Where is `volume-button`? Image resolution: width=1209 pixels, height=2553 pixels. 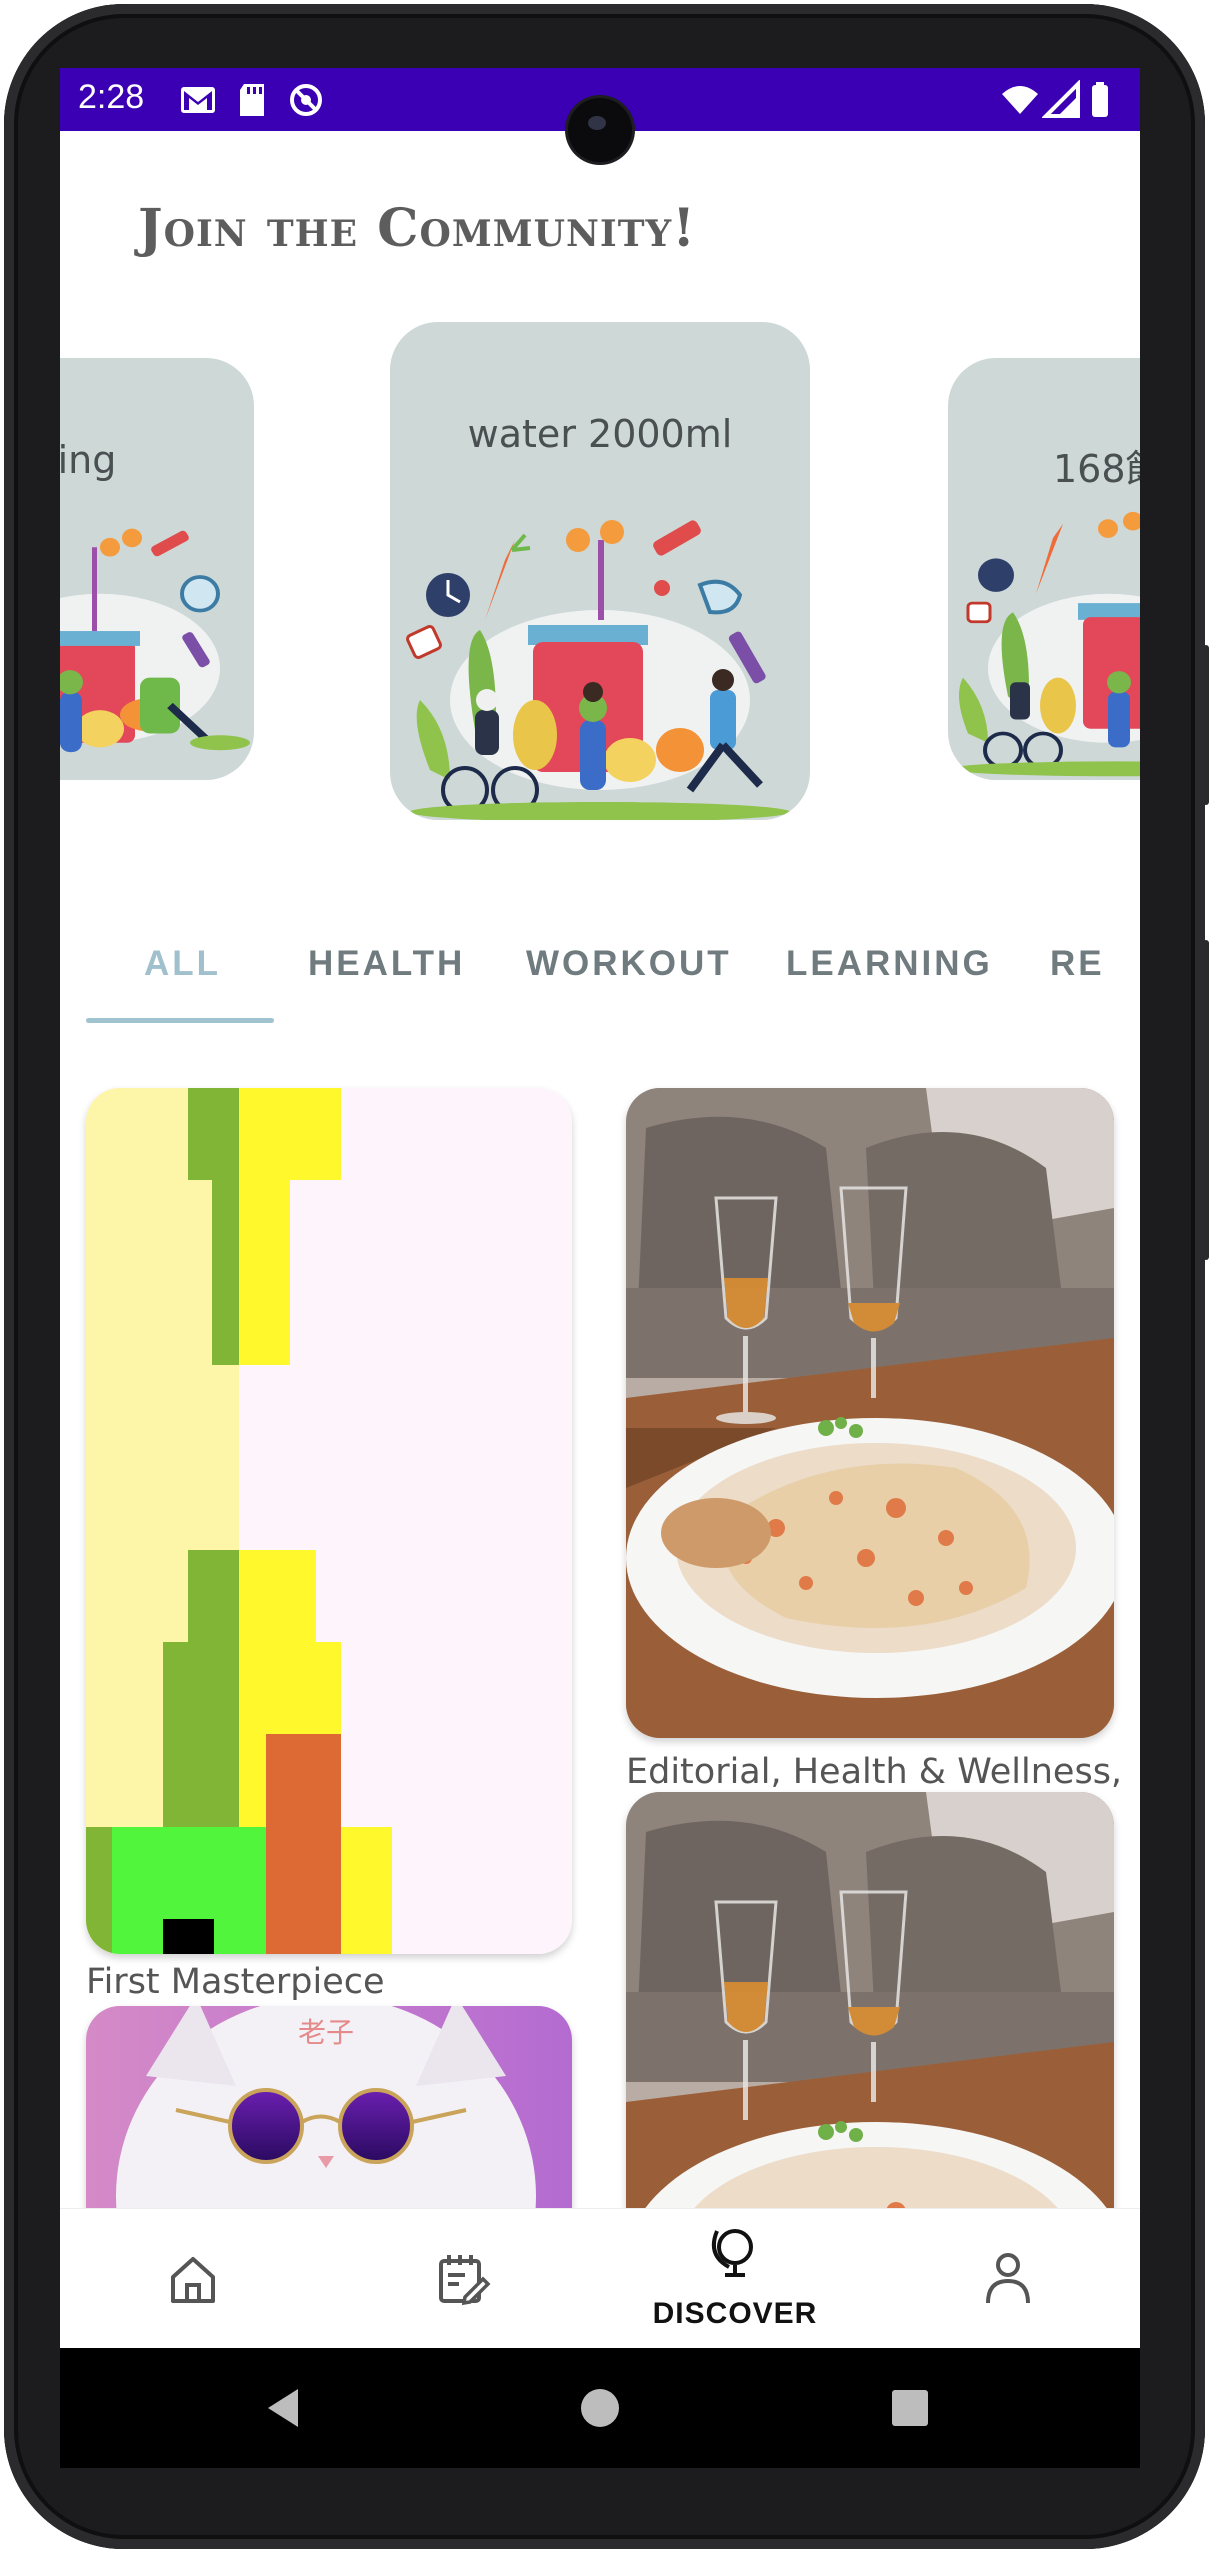 volume-button is located at coordinates (1206, 725).